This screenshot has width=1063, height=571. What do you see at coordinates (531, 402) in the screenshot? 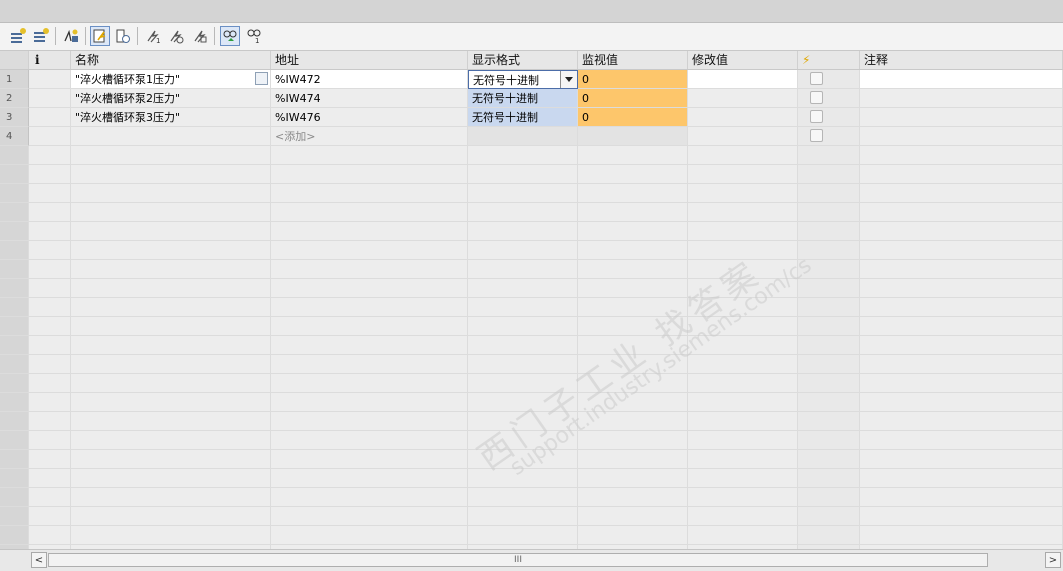
I see `empty-row` at bounding box center [531, 402].